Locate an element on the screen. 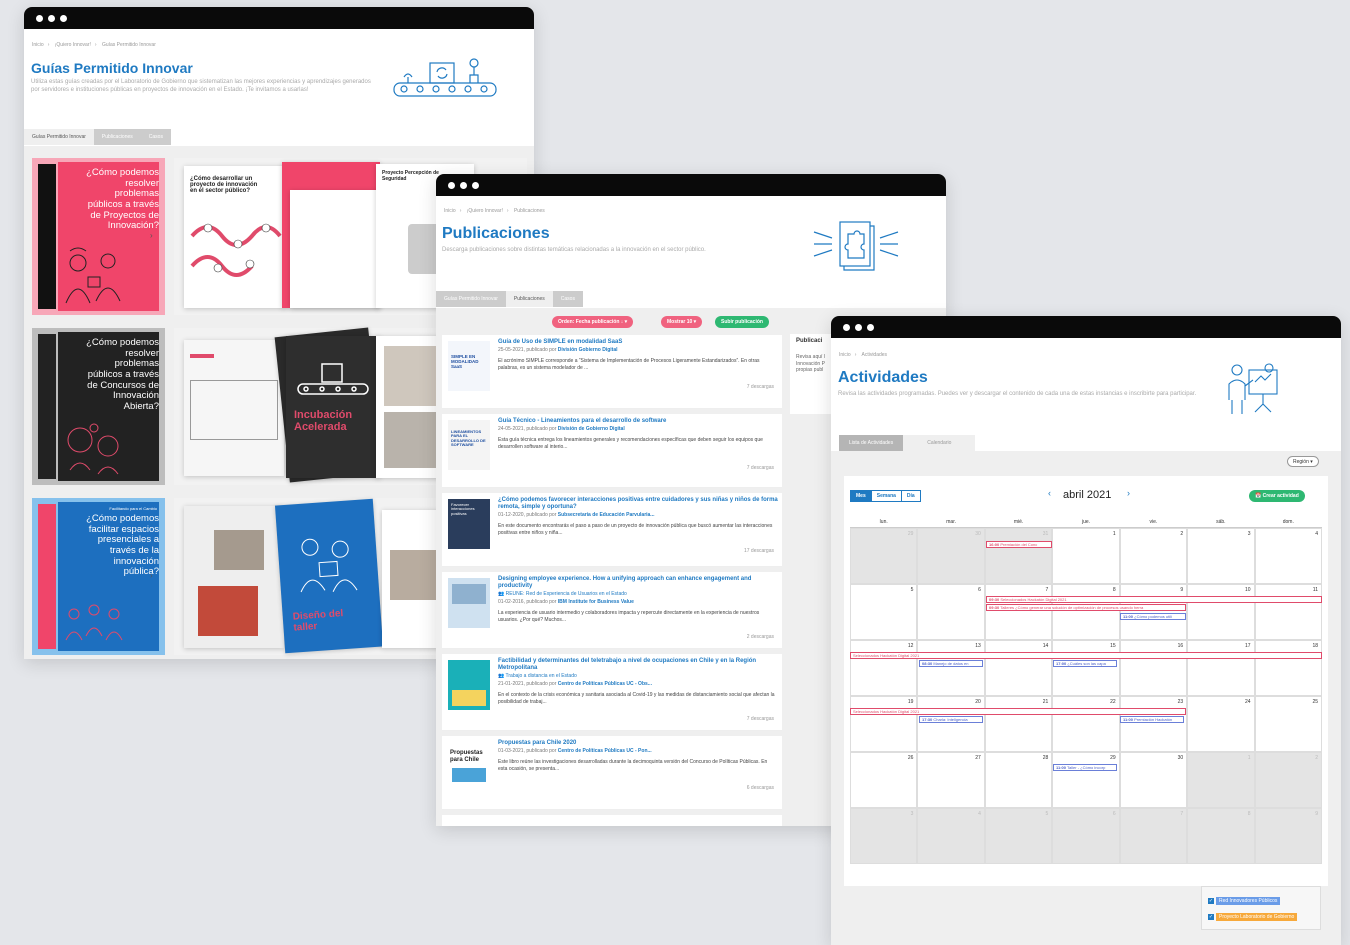  view-week-button: Semana is located at coordinates (885, 496).